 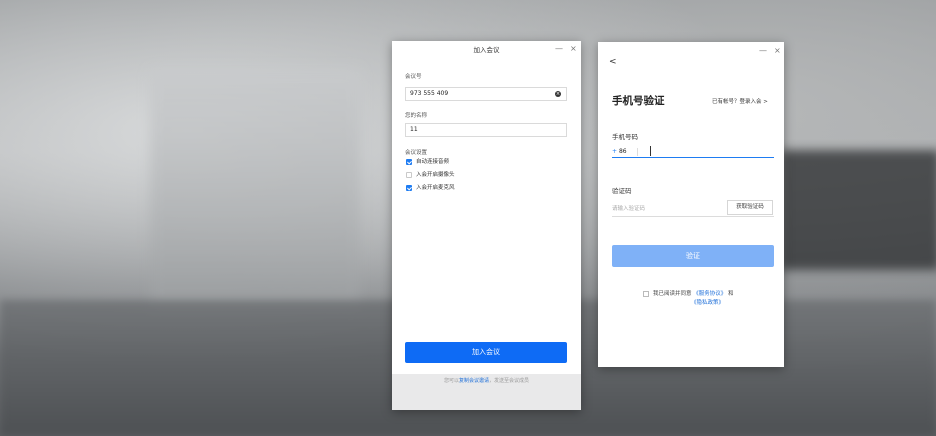 I want to click on option-label: 入会开启摄像头, so click(x=435, y=175).